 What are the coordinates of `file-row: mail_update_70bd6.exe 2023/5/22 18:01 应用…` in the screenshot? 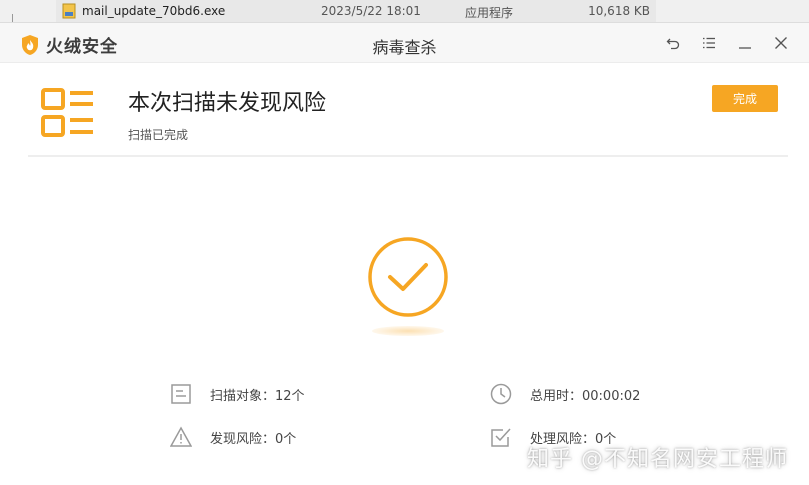 It's located at (356, 11).